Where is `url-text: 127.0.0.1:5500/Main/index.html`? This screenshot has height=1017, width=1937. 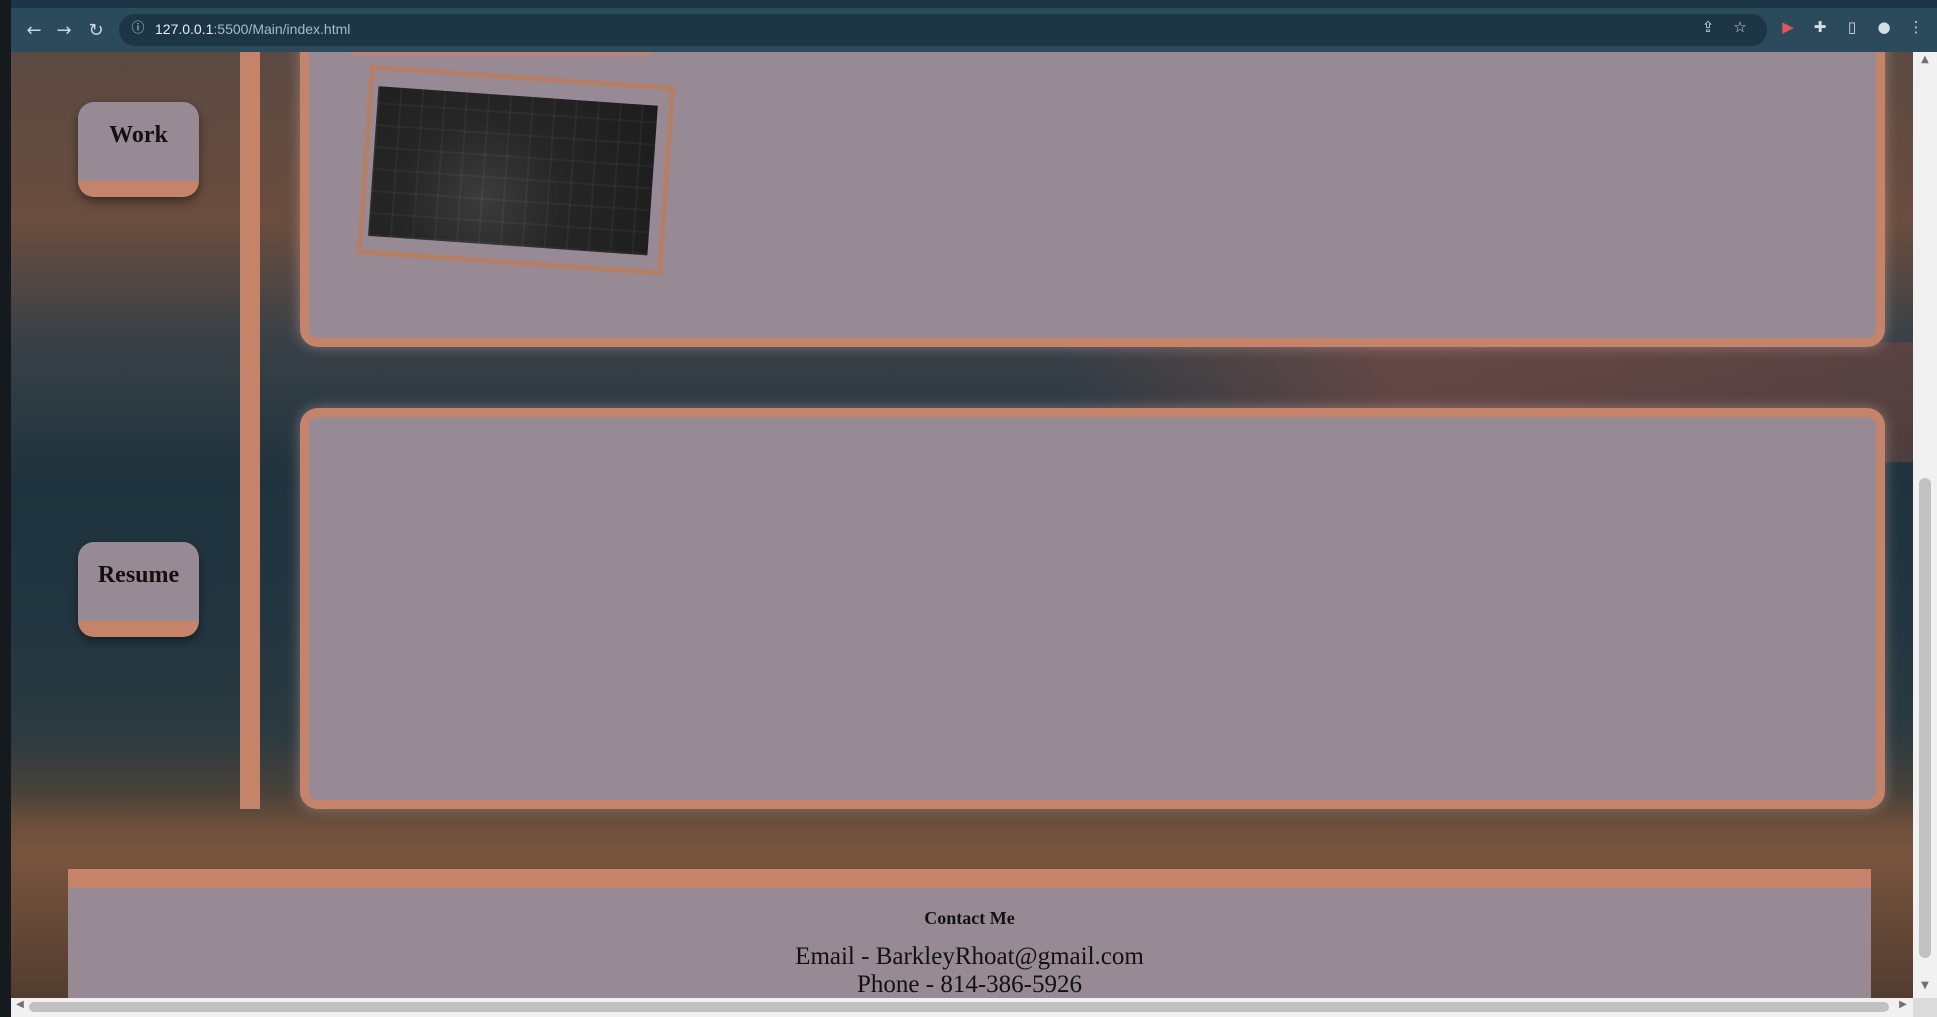 url-text: 127.0.0.1:5500/Main/index.html is located at coordinates (252, 29).